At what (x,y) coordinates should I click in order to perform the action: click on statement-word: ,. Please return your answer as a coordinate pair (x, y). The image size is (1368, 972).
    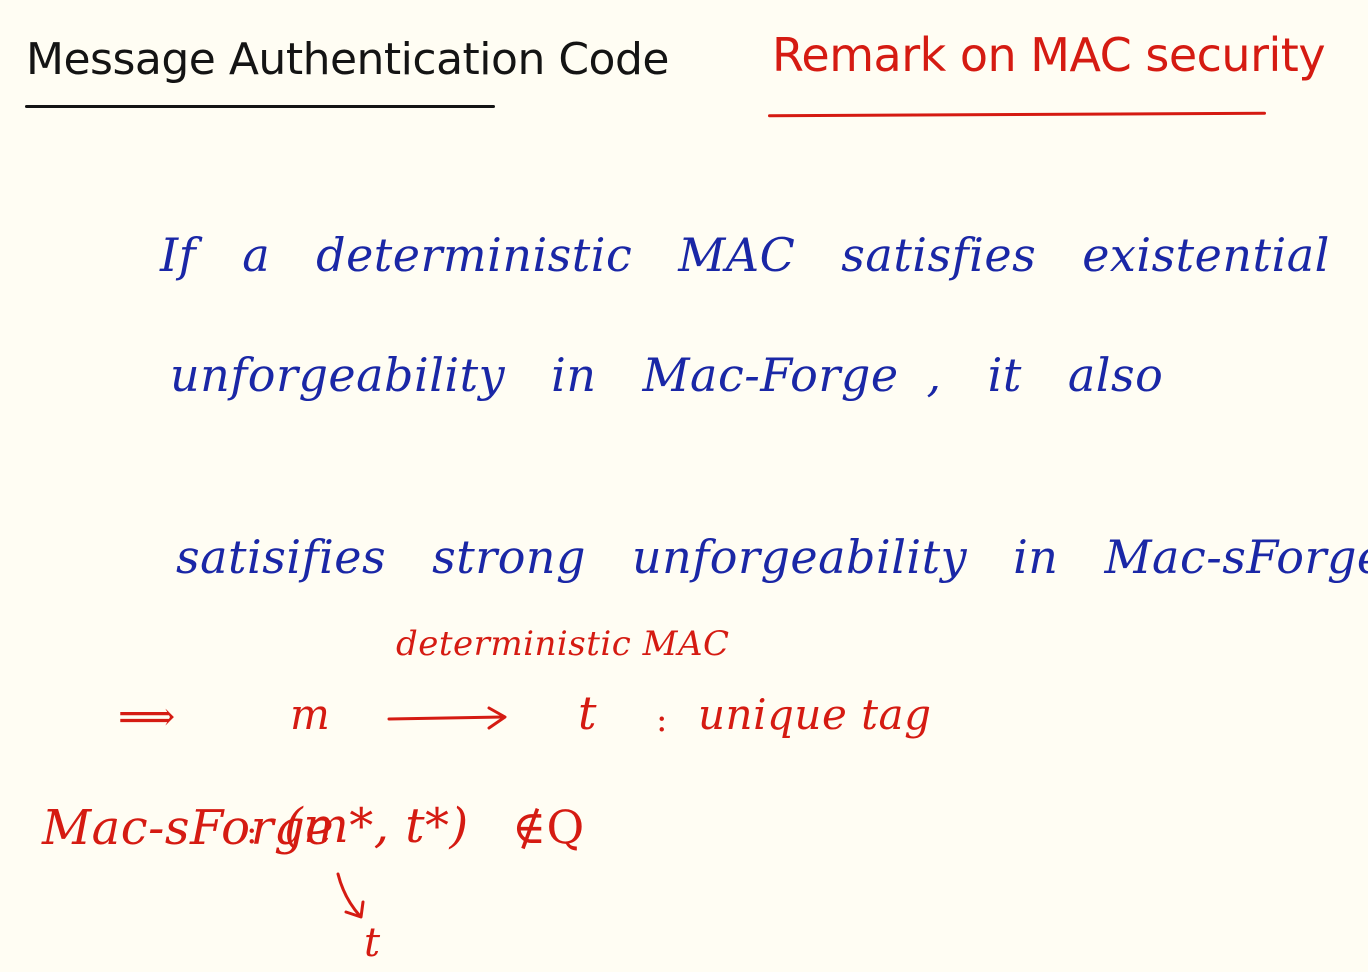
    Looking at the image, I should click on (934, 375).